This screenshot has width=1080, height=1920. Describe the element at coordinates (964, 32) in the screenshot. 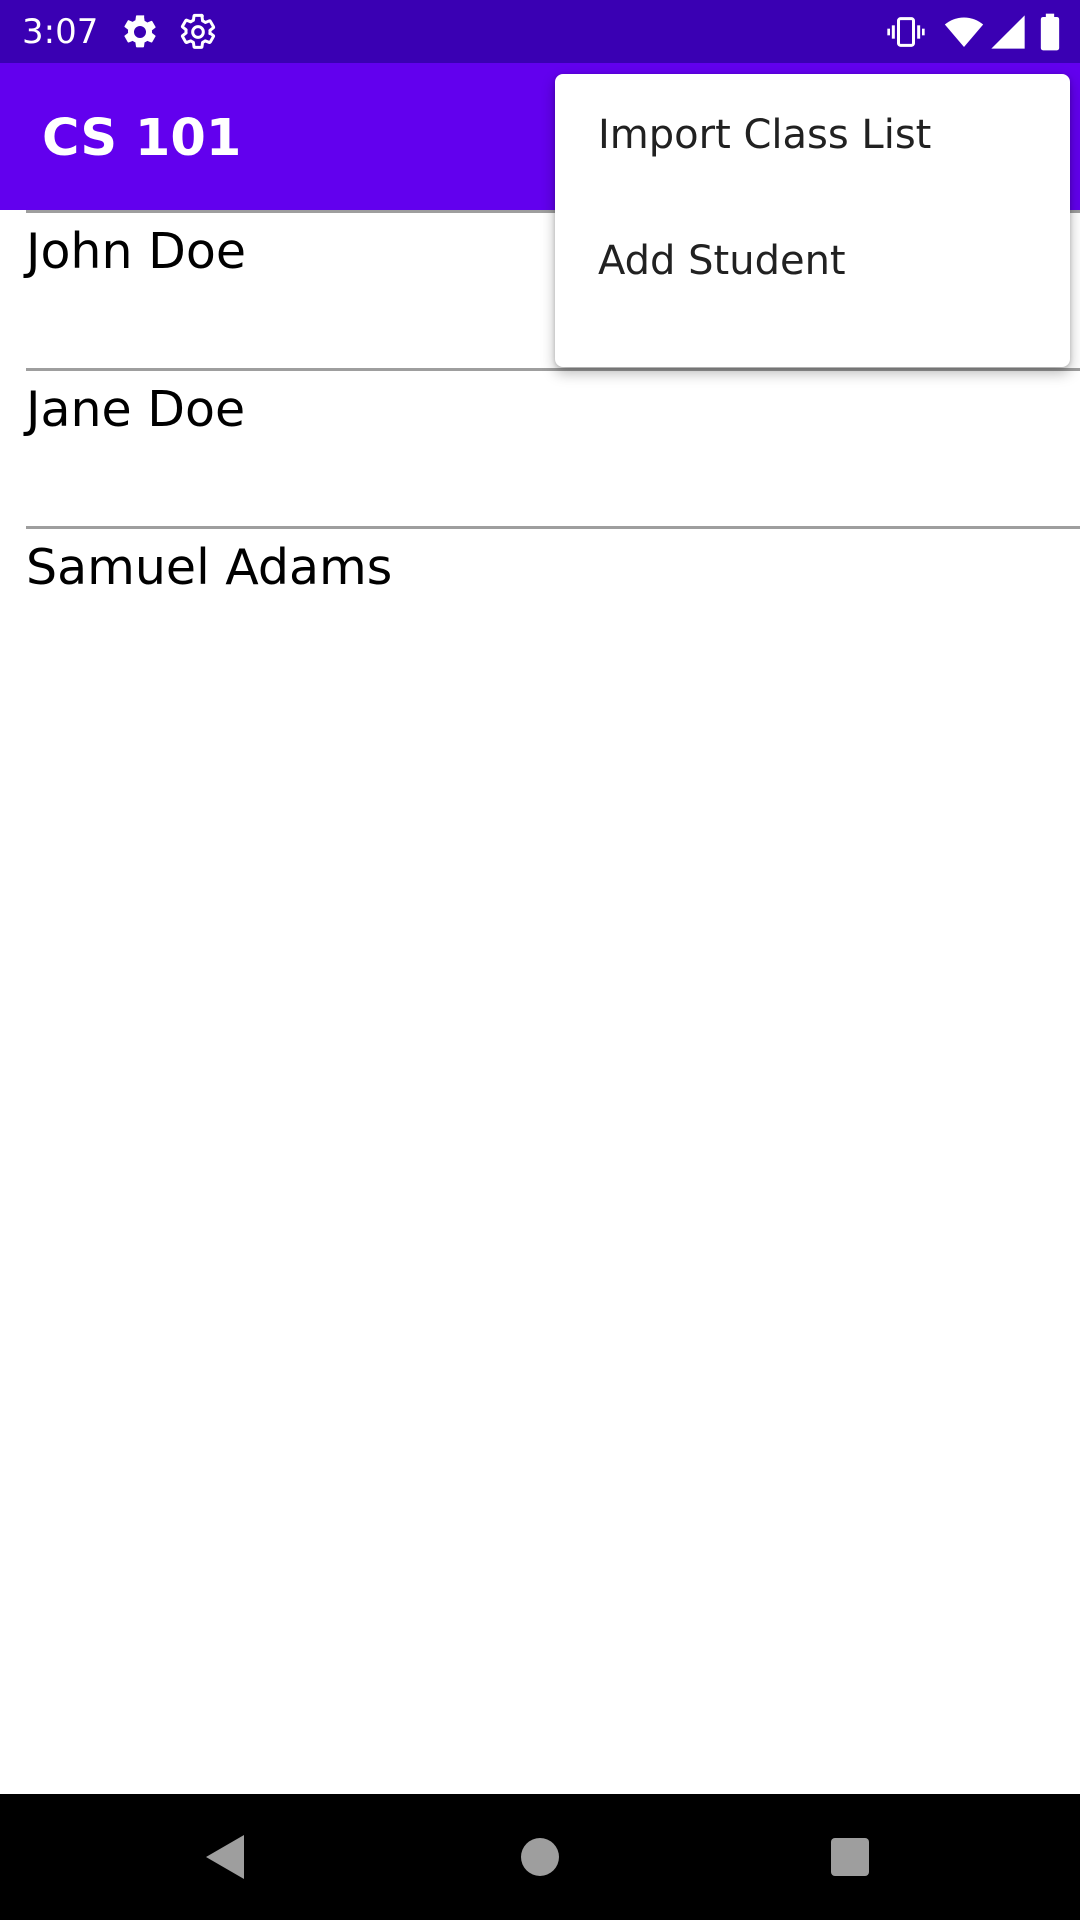

I see `wifi-icon` at that location.